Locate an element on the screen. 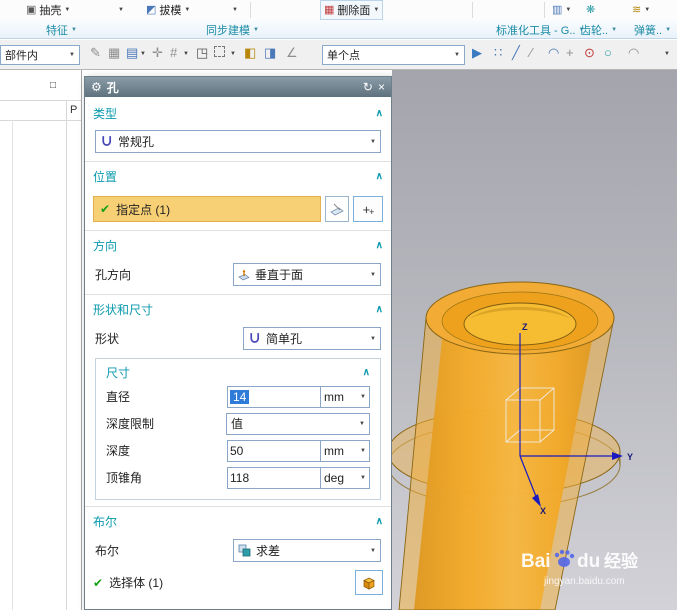  section-direction-header: 方向 ∧ is located at coordinates (238, 245).